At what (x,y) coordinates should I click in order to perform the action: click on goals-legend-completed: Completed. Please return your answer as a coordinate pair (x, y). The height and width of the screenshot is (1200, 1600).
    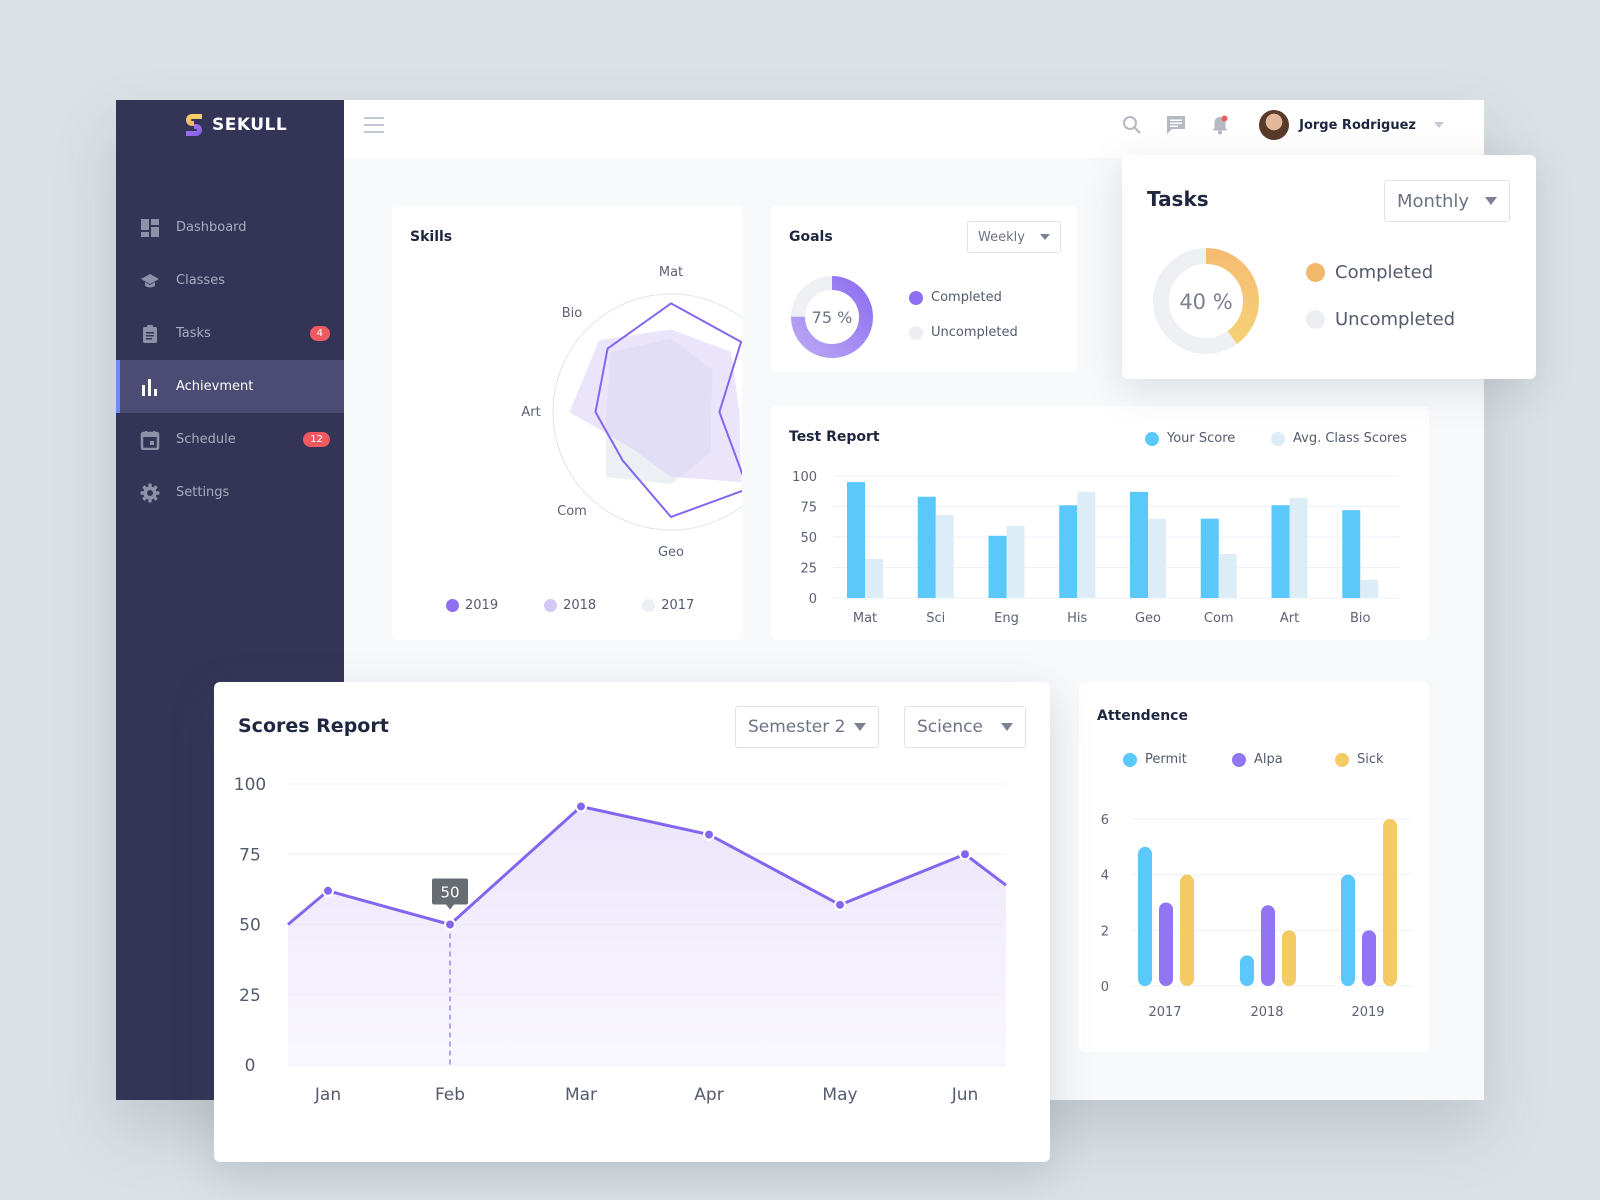
    Looking at the image, I should click on (955, 297).